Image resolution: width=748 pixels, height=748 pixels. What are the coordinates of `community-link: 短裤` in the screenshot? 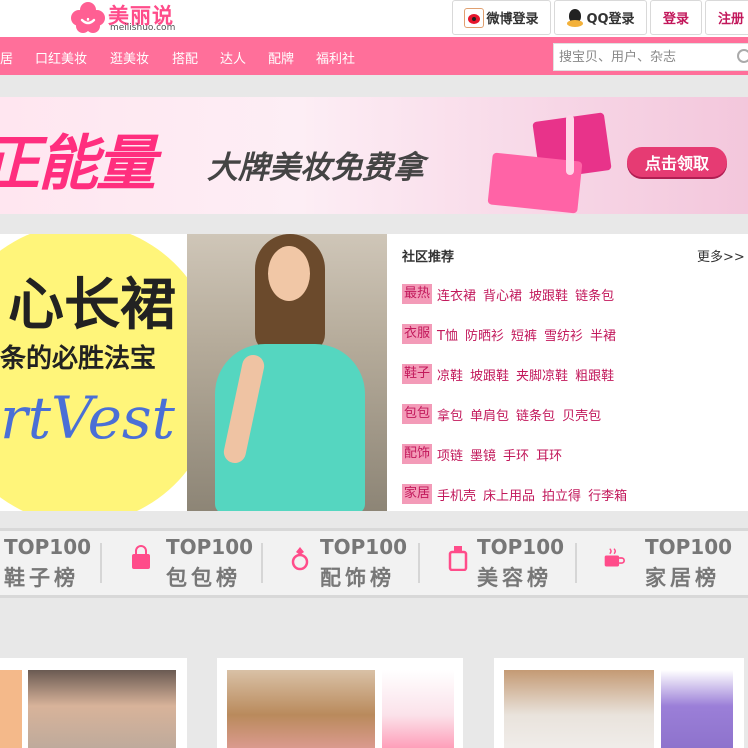 It's located at (524, 334).